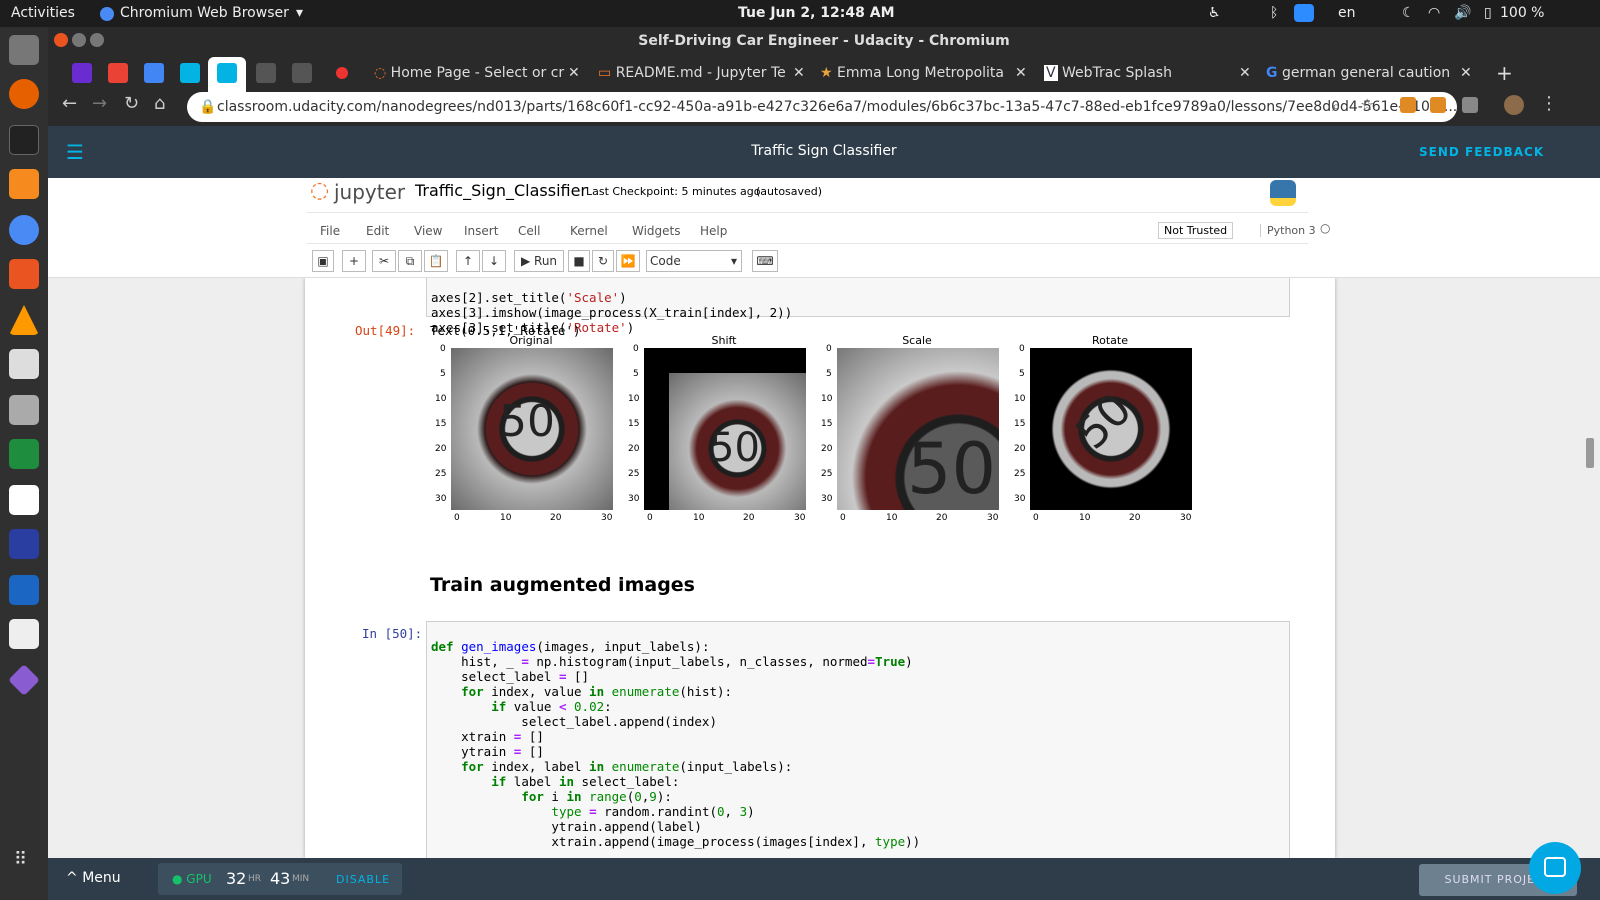 Image resolution: width=1600 pixels, height=900 pixels. What do you see at coordinates (713, 231) in the screenshot?
I see `menu-help: Help` at bounding box center [713, 231].